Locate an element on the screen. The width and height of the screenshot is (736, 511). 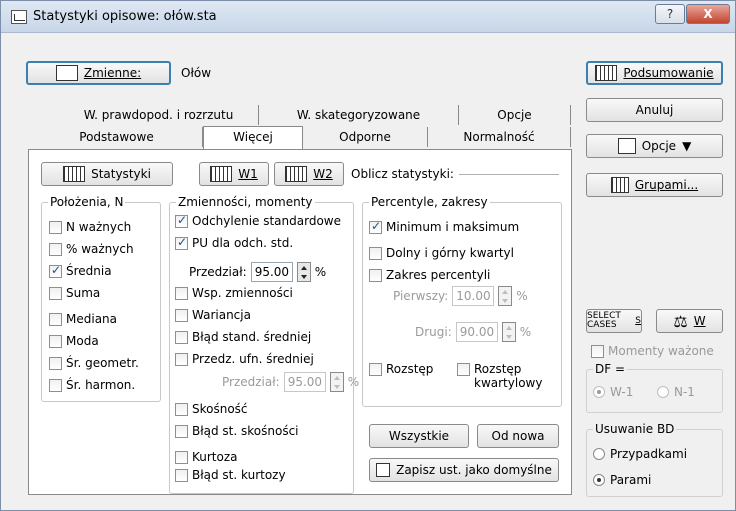
zmiennosci-checkbox: Wariancja is located at coordinates (213, 315).